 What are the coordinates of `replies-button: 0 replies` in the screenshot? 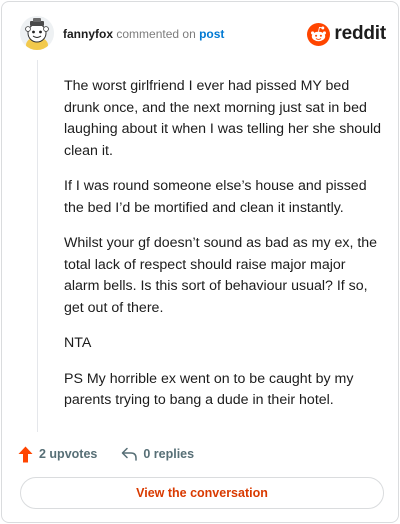 It's located at (157, 454).